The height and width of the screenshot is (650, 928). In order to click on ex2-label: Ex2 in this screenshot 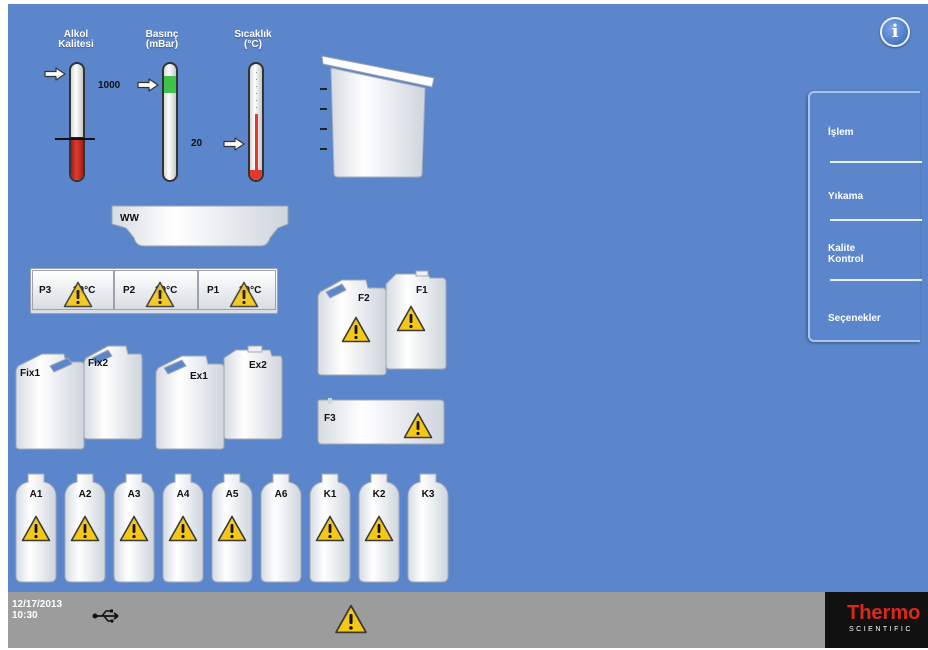, I will do `click(258, 365)`.